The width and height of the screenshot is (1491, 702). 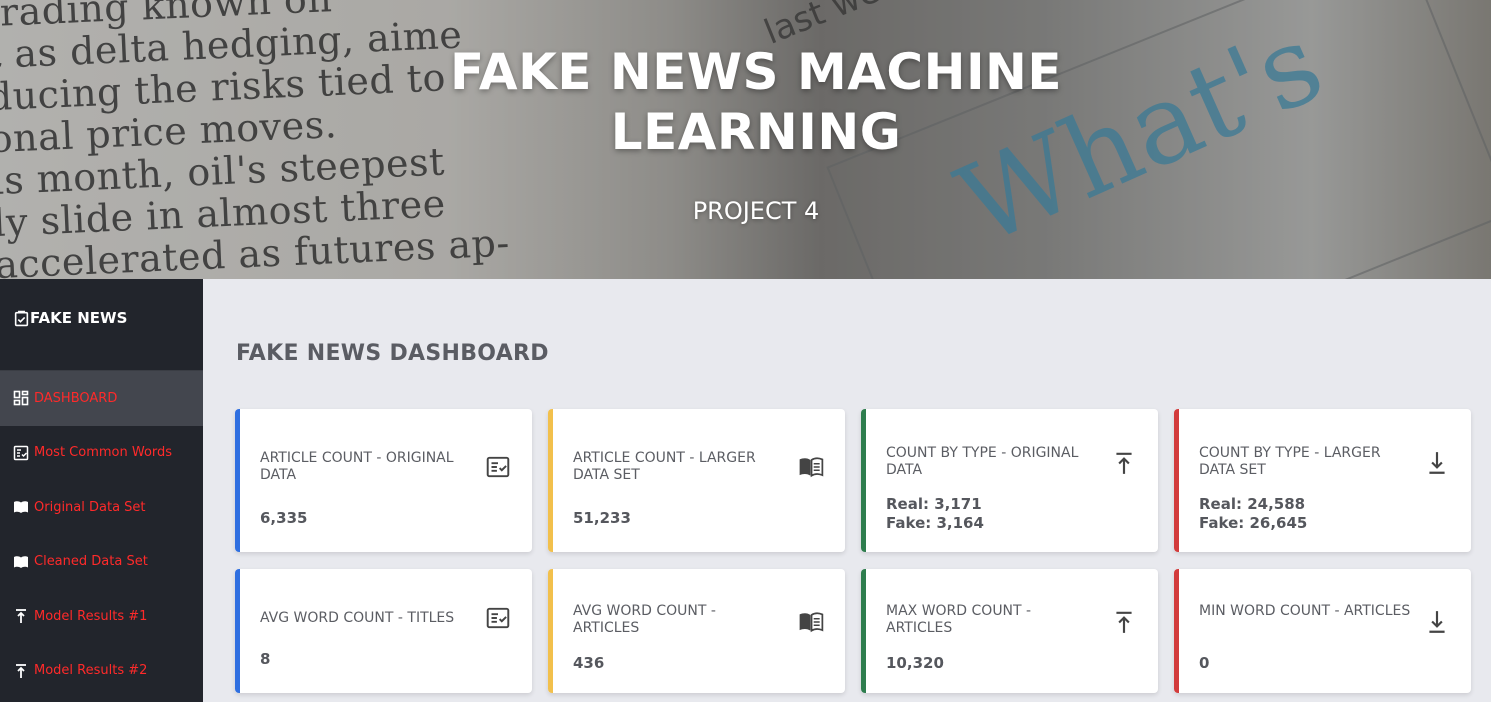 I want to click on stat-card-avg-word-count-titles: AVG WORD COUNT - TITLES 8, so click(x=383, y=631).